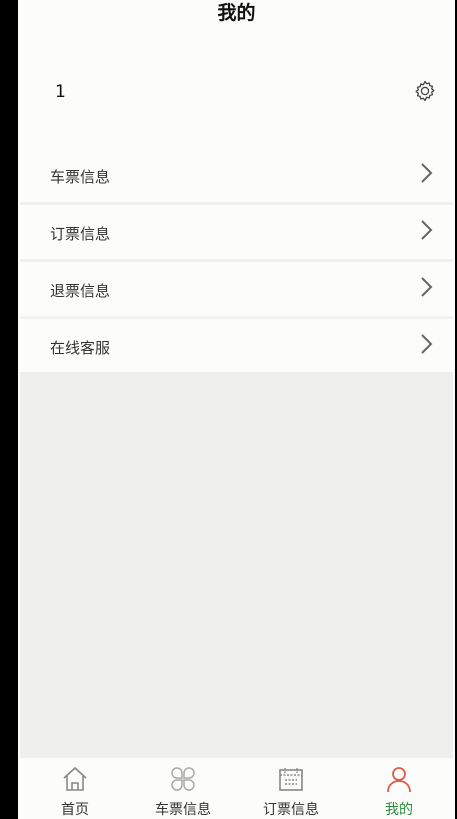  I want to click on menu-item-online-service: 在线客服, so click(236, 347).